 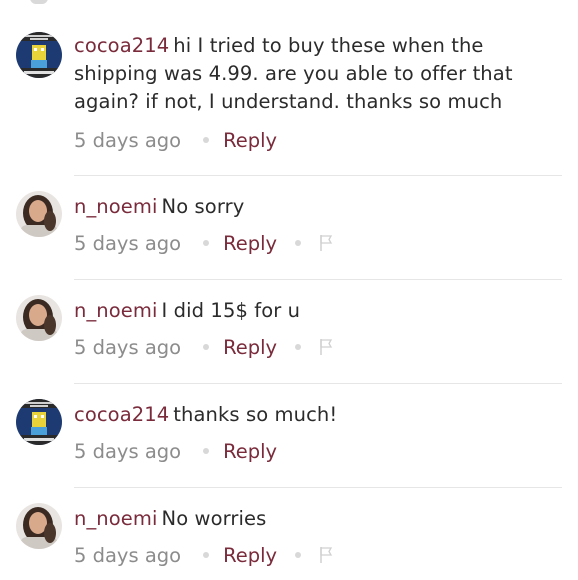 What do you see at coordinates (255, 414) in the screenshot?
I see `comment-text: thanks so much!` at bounding box center [255, 414].